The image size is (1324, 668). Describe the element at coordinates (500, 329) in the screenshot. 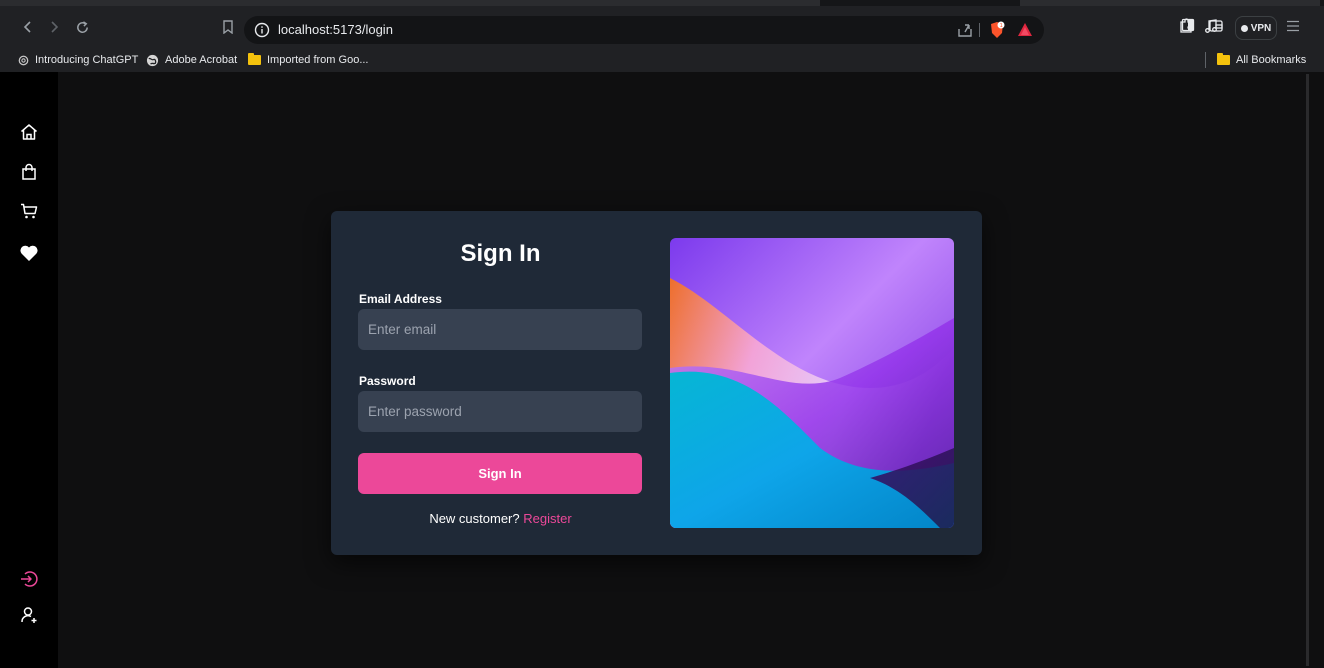

I see `email-input` at that location.